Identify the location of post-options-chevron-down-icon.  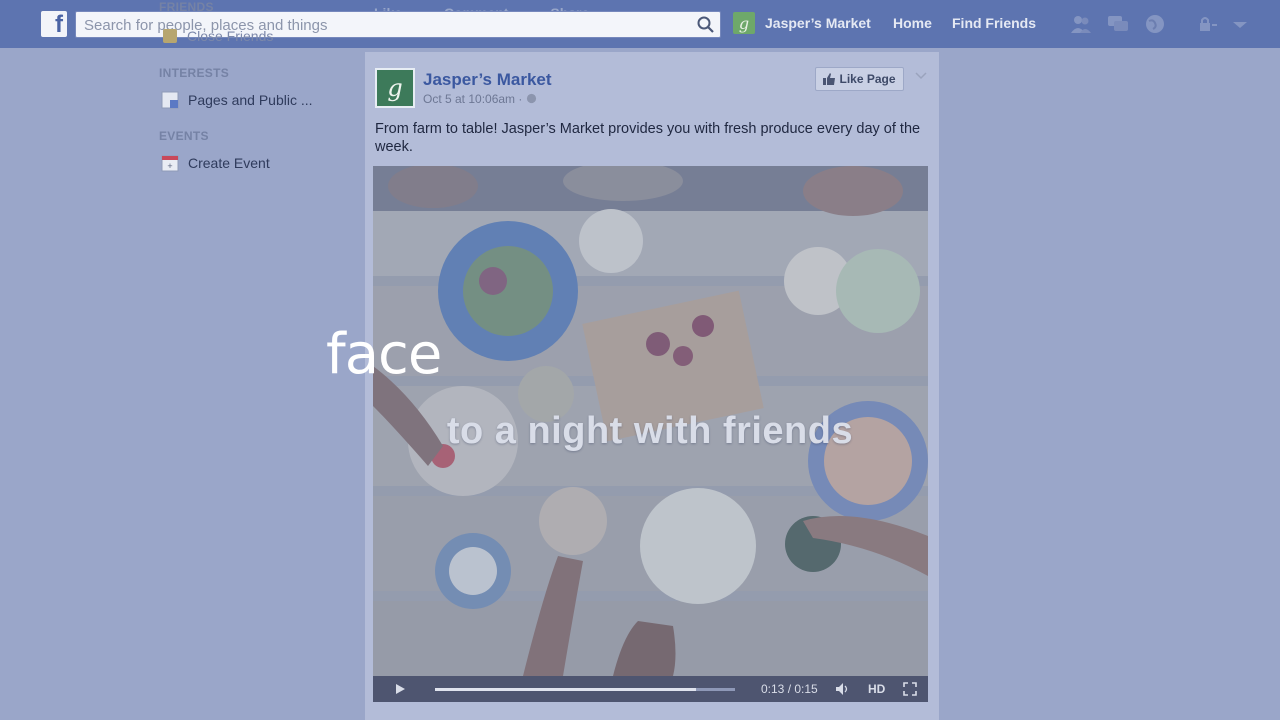
(921, 76).